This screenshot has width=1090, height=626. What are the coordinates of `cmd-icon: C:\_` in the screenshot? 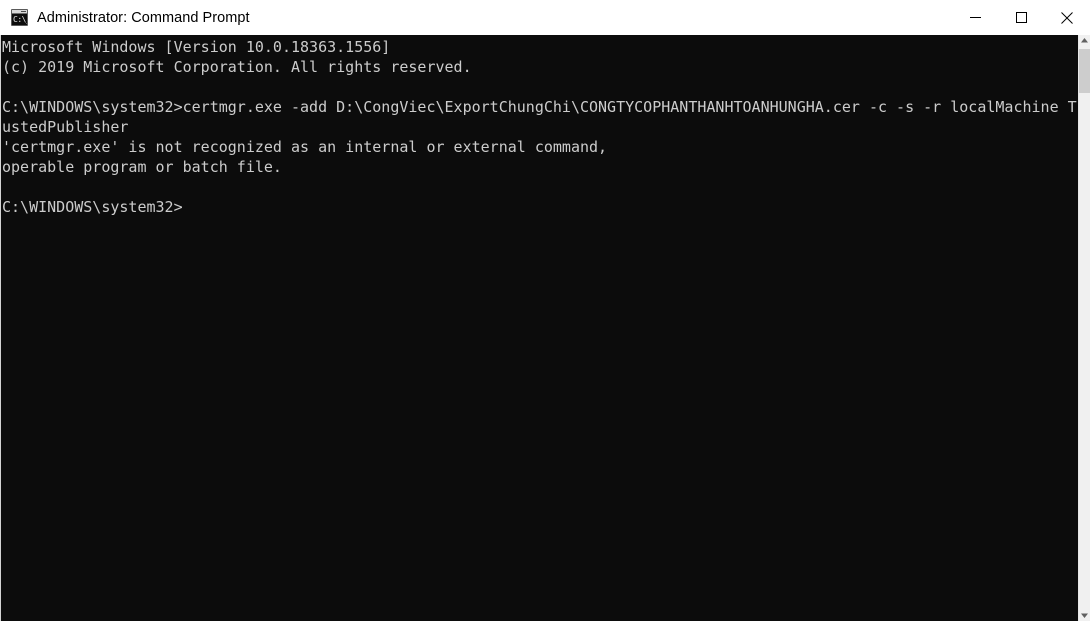 It's located at (19, 17).